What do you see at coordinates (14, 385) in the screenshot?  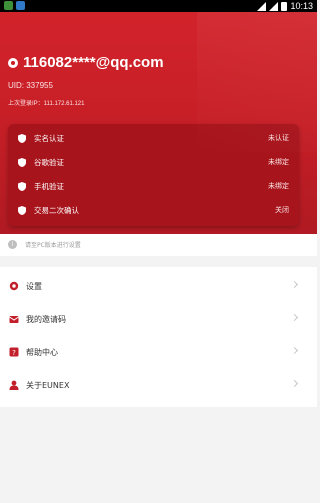 I see `user-icon` at bounding box center [14, 385].